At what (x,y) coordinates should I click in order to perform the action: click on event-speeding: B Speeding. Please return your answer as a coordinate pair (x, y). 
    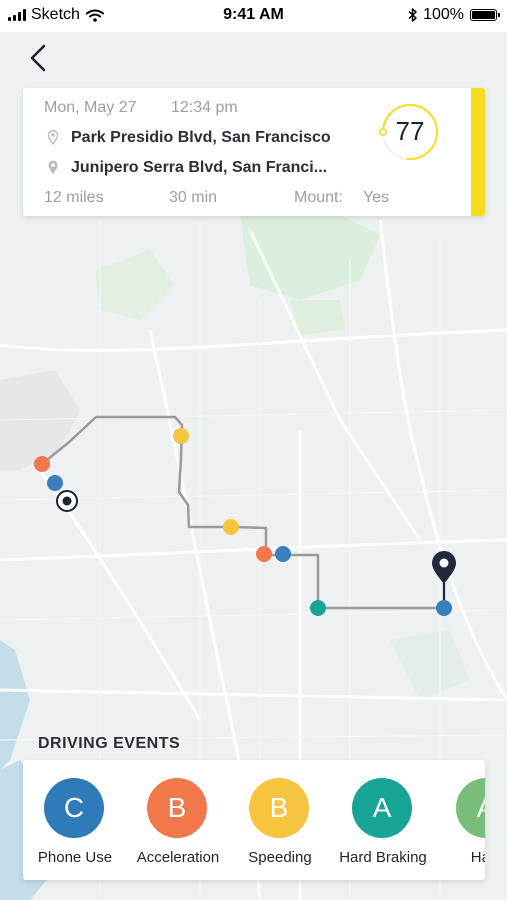
    Looking at the image, I should click on (280, 820).